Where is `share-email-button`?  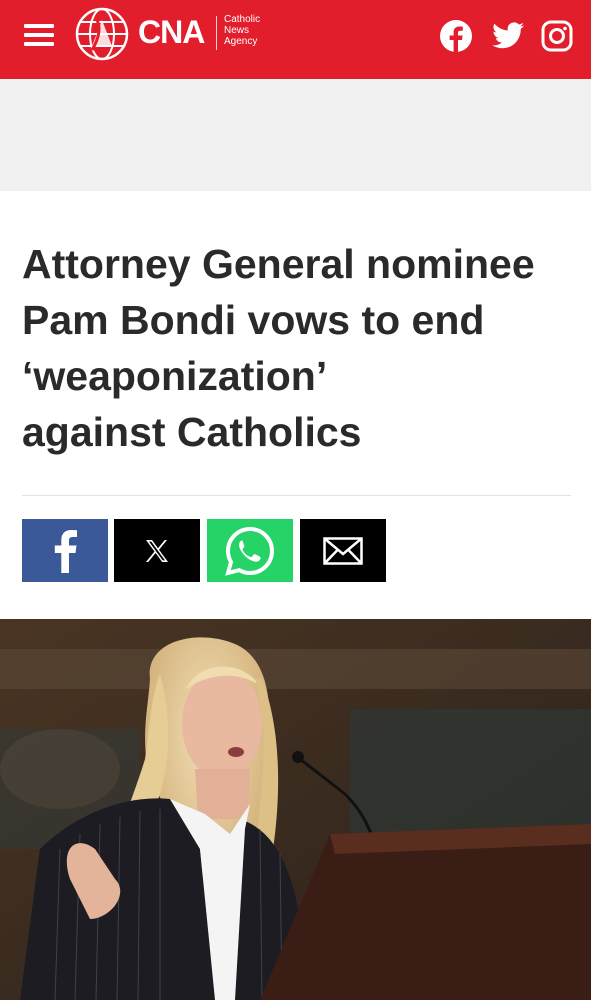
share-email-button is located at coordinates (343, 550).